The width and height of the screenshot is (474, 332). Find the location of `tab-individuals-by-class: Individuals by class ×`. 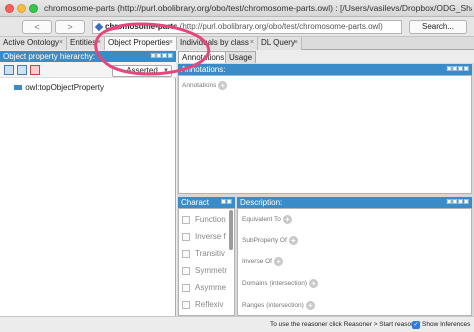

tab-individuals-by-class: Individuals by class × is located at coordinates (217, 43).